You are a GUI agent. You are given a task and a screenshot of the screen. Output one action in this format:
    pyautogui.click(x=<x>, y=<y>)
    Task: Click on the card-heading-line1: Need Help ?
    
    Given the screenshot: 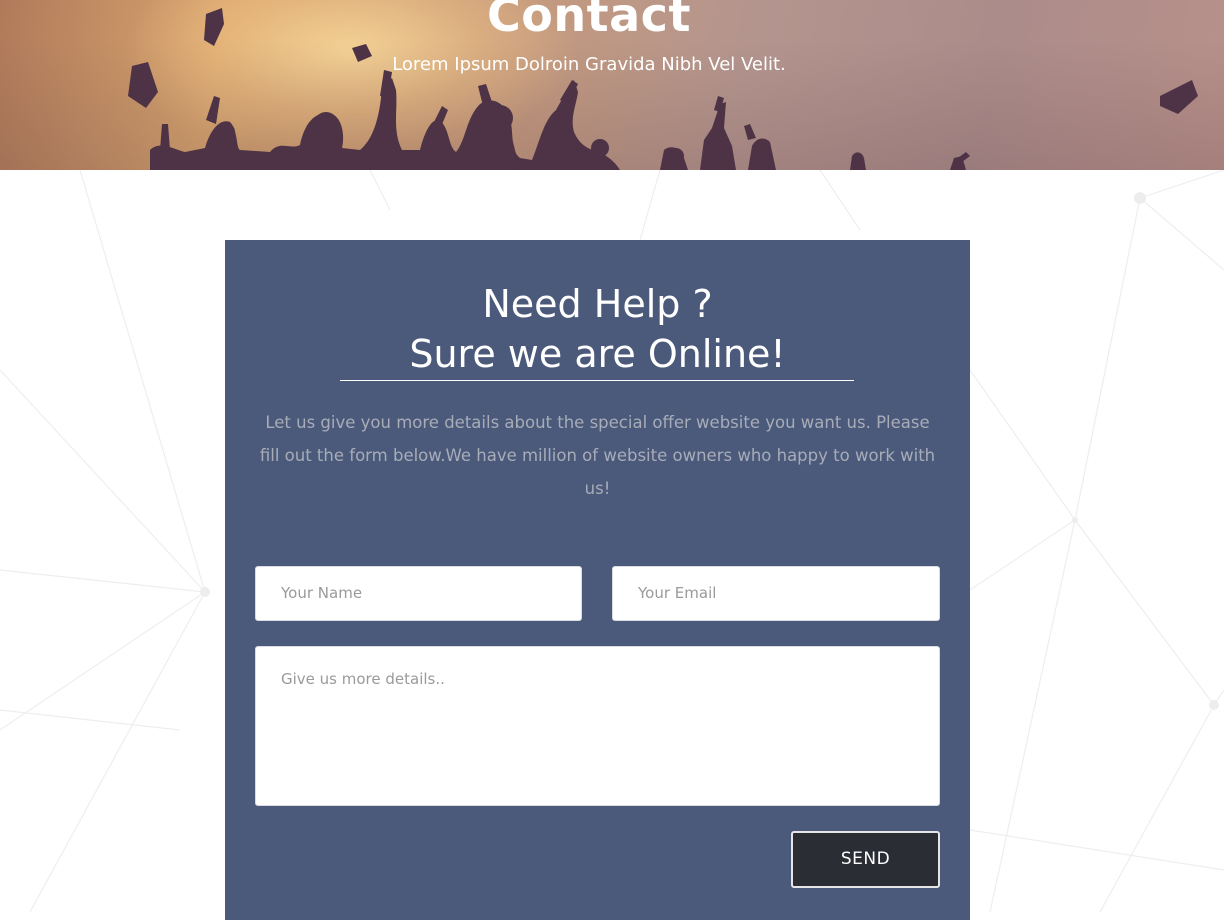 What is the action you would take?
    pyautogui.click(x=597, y=304)
    